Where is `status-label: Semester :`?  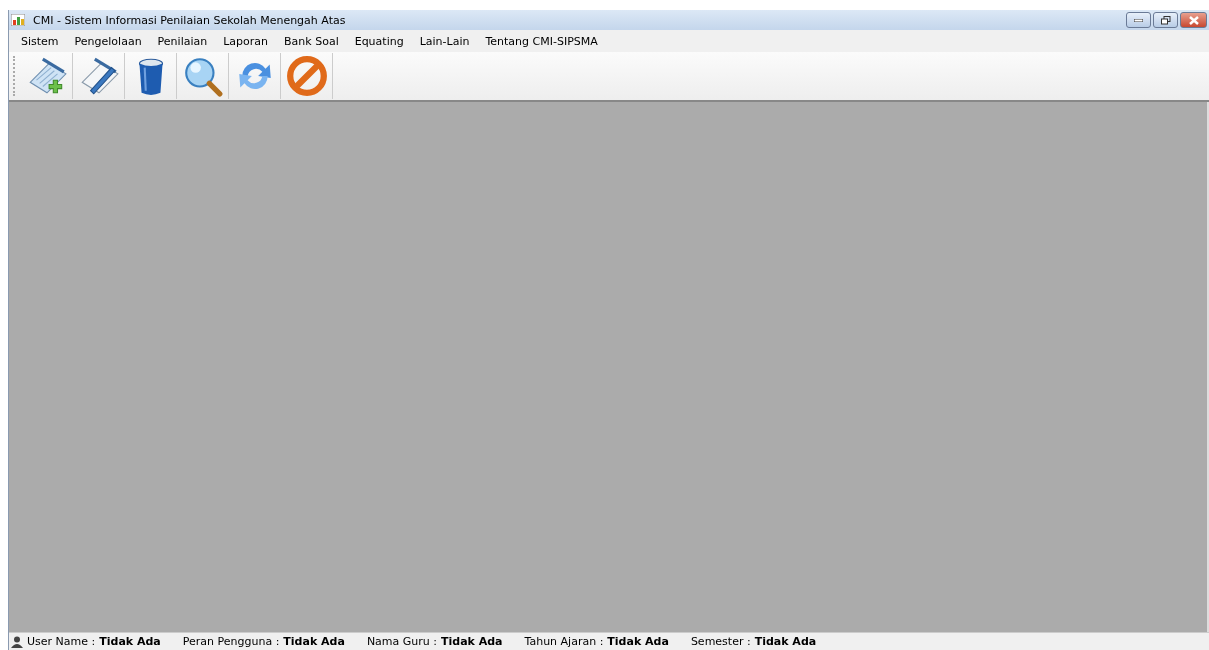 status-label: Semester : is located at coordinates (720, 641).